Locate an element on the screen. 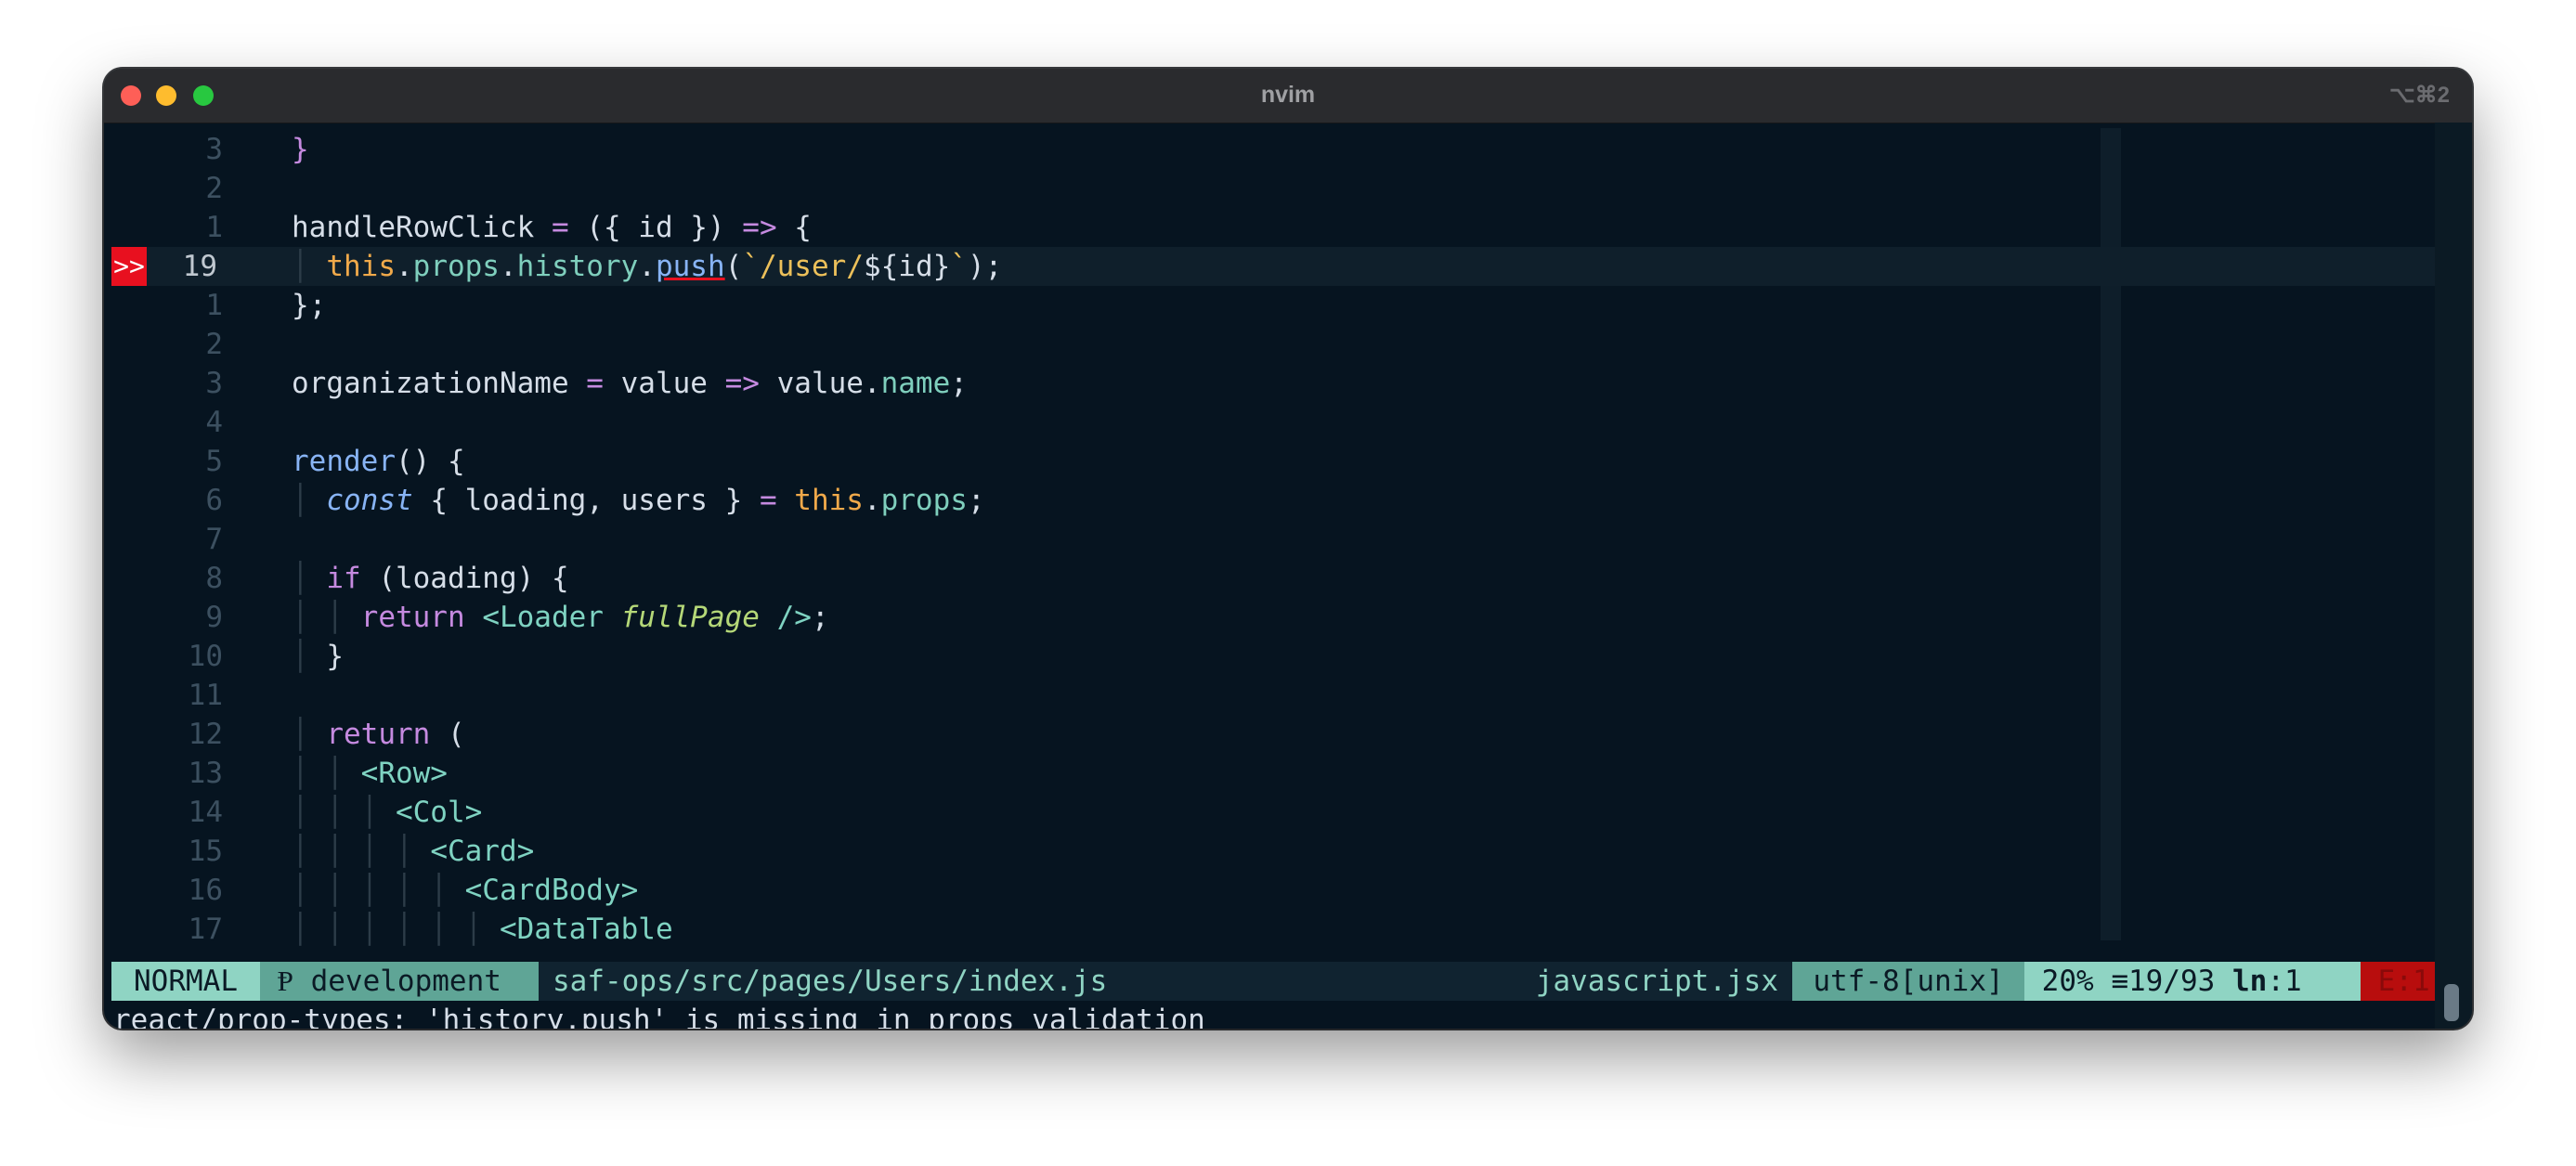 The height and width of the screenshot is (1166, 2576). title-bar: nvim ⌥⌘2 is located at coordinates (1288, 96).